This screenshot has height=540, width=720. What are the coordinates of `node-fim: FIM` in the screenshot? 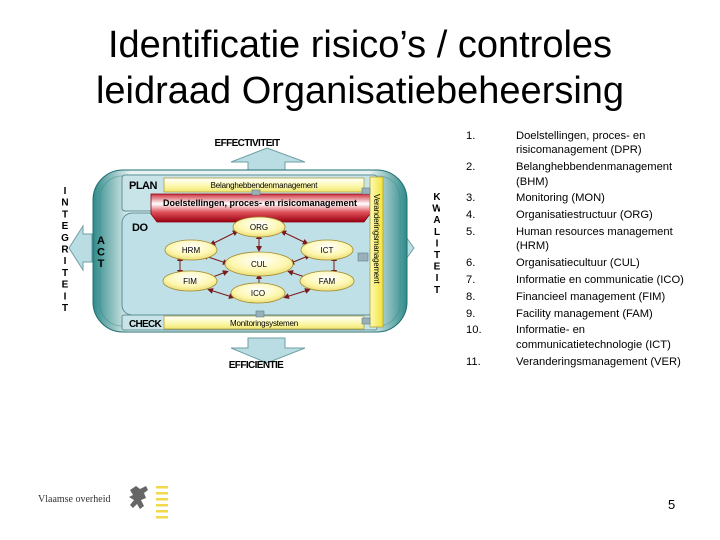 It's located at (190, 281).